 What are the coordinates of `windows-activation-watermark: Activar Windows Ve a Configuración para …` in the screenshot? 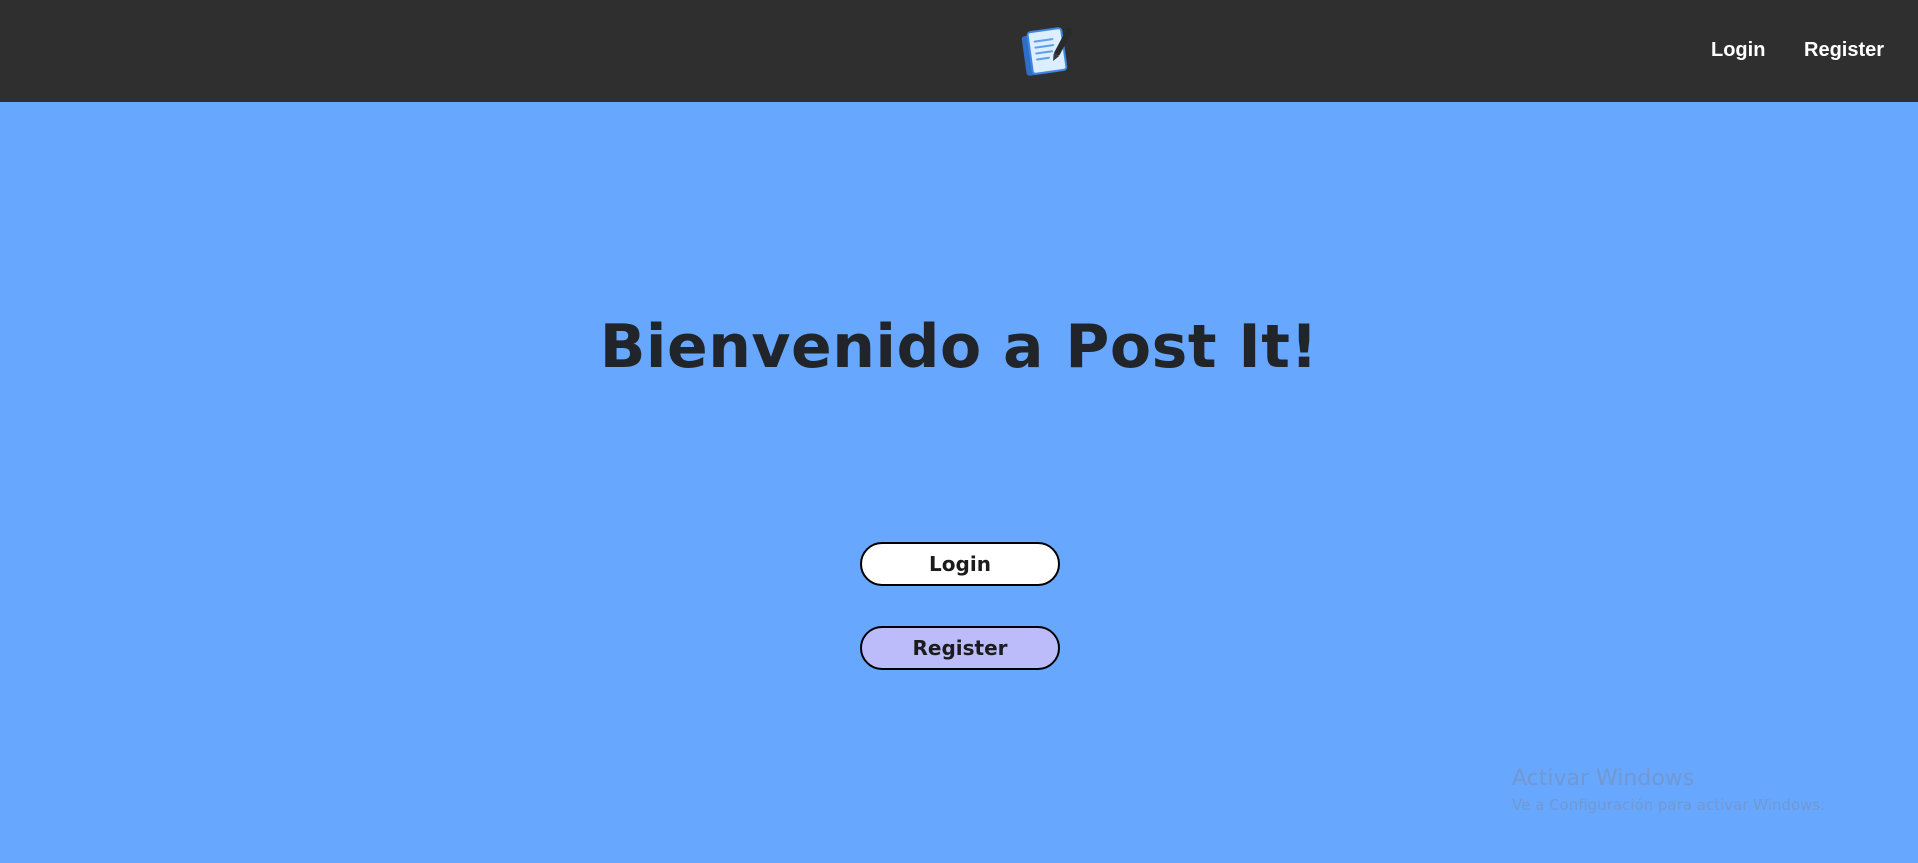 It's located at (1668, 790).